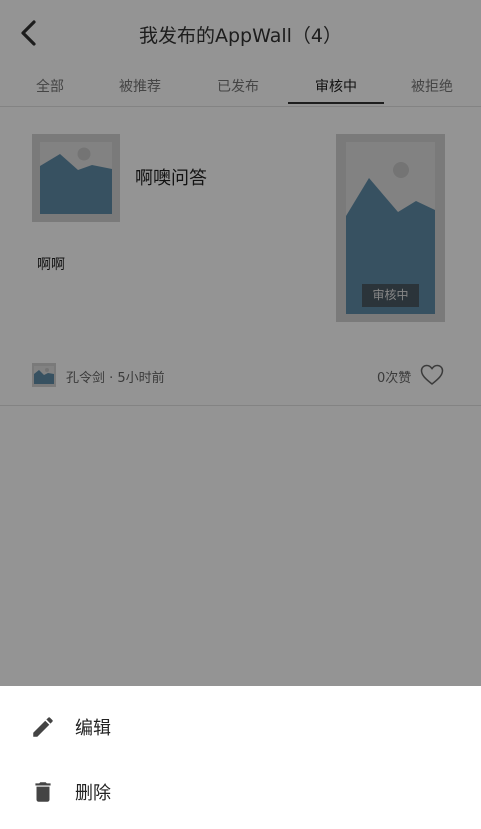  What do you see at coordinates (93, 793) in the screenshot?
I see `delete-label: 删除` at bounding box center [93, 793].